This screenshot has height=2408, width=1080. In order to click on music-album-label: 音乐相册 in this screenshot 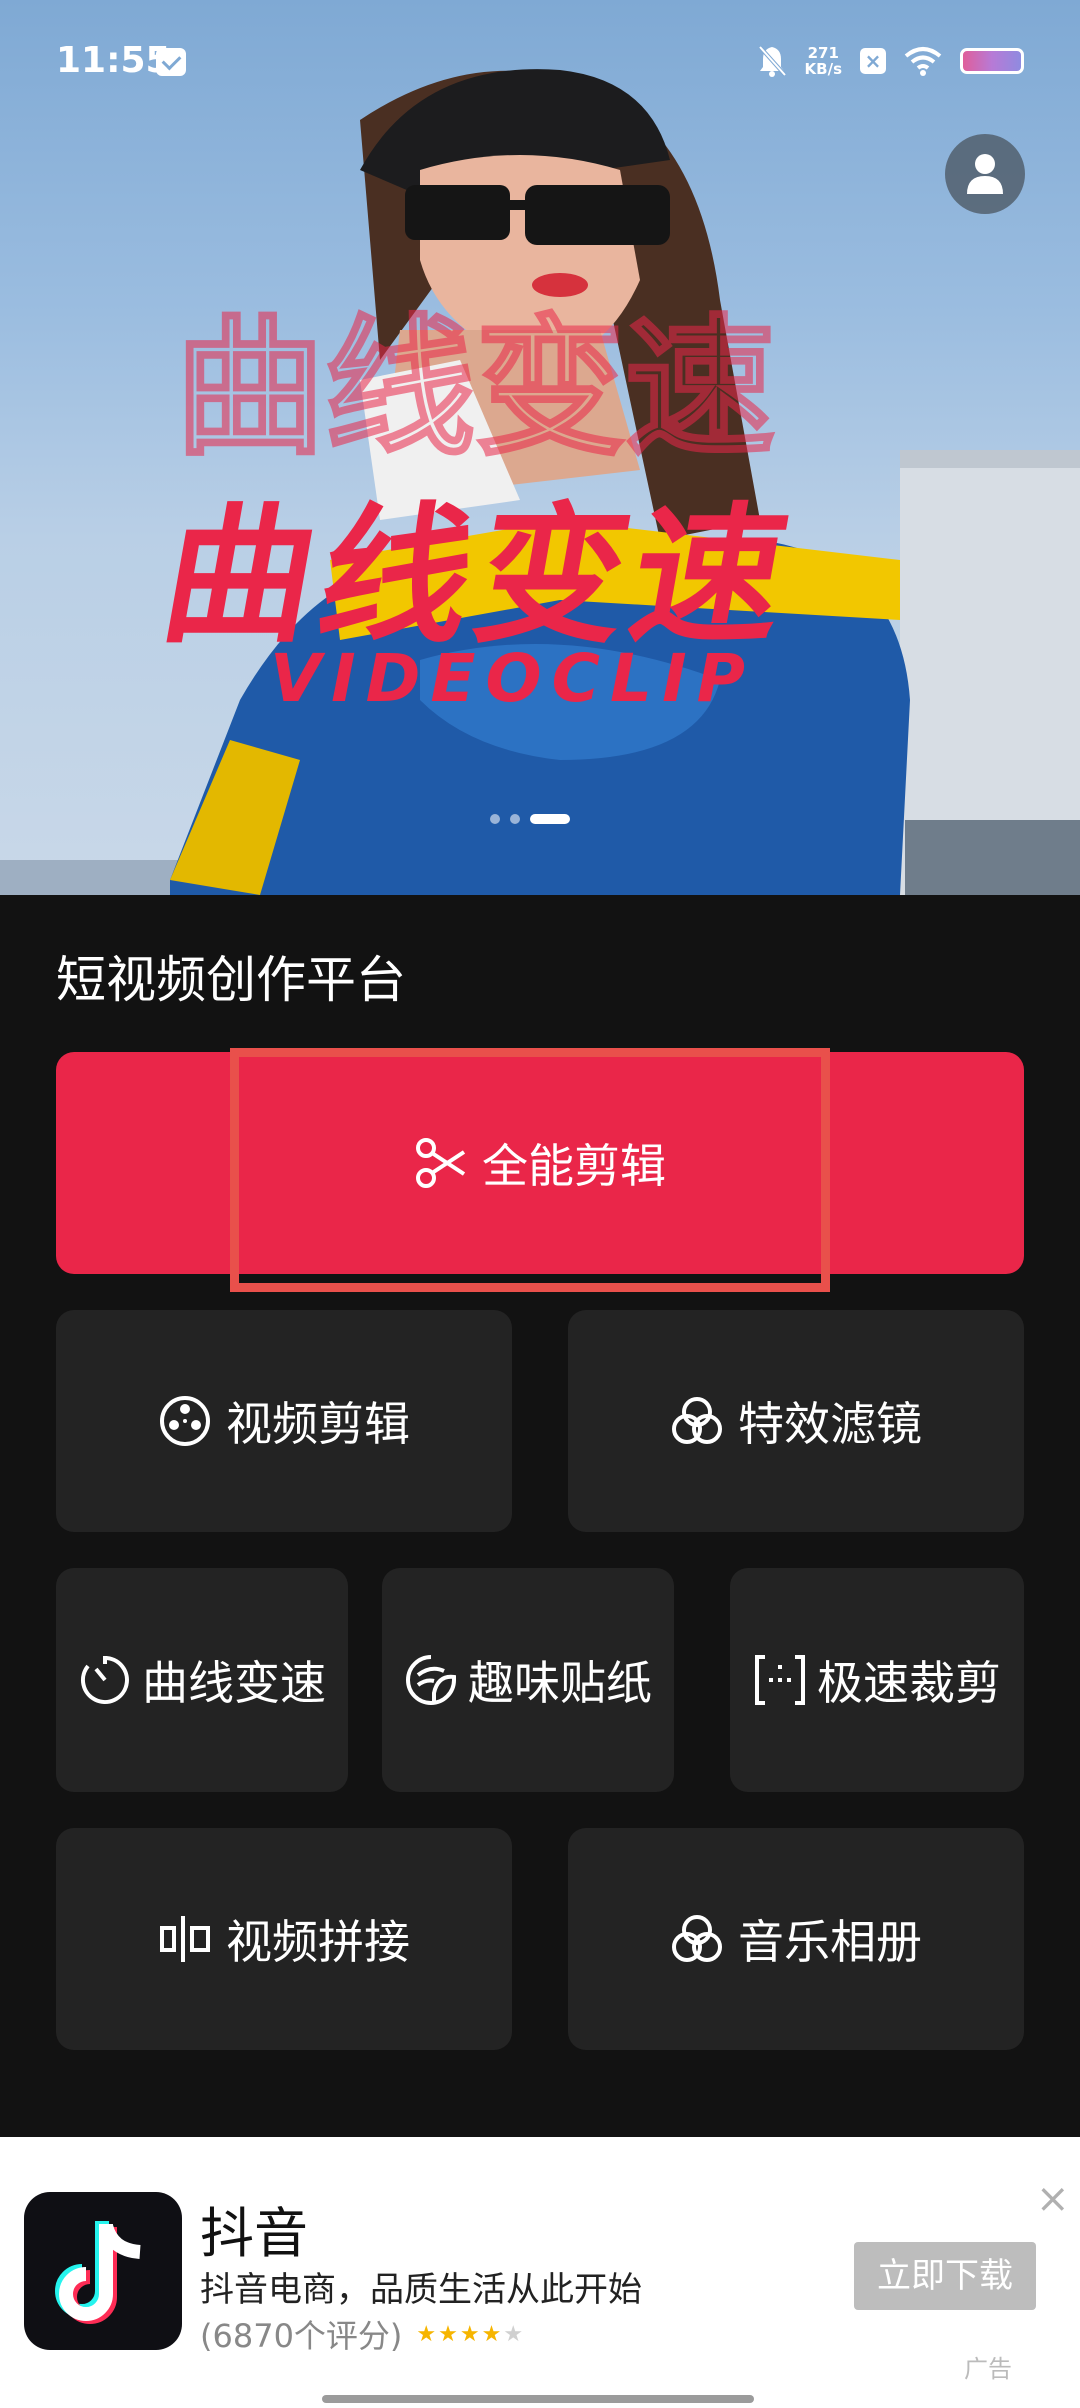, I will do `click(830, 1942)`.